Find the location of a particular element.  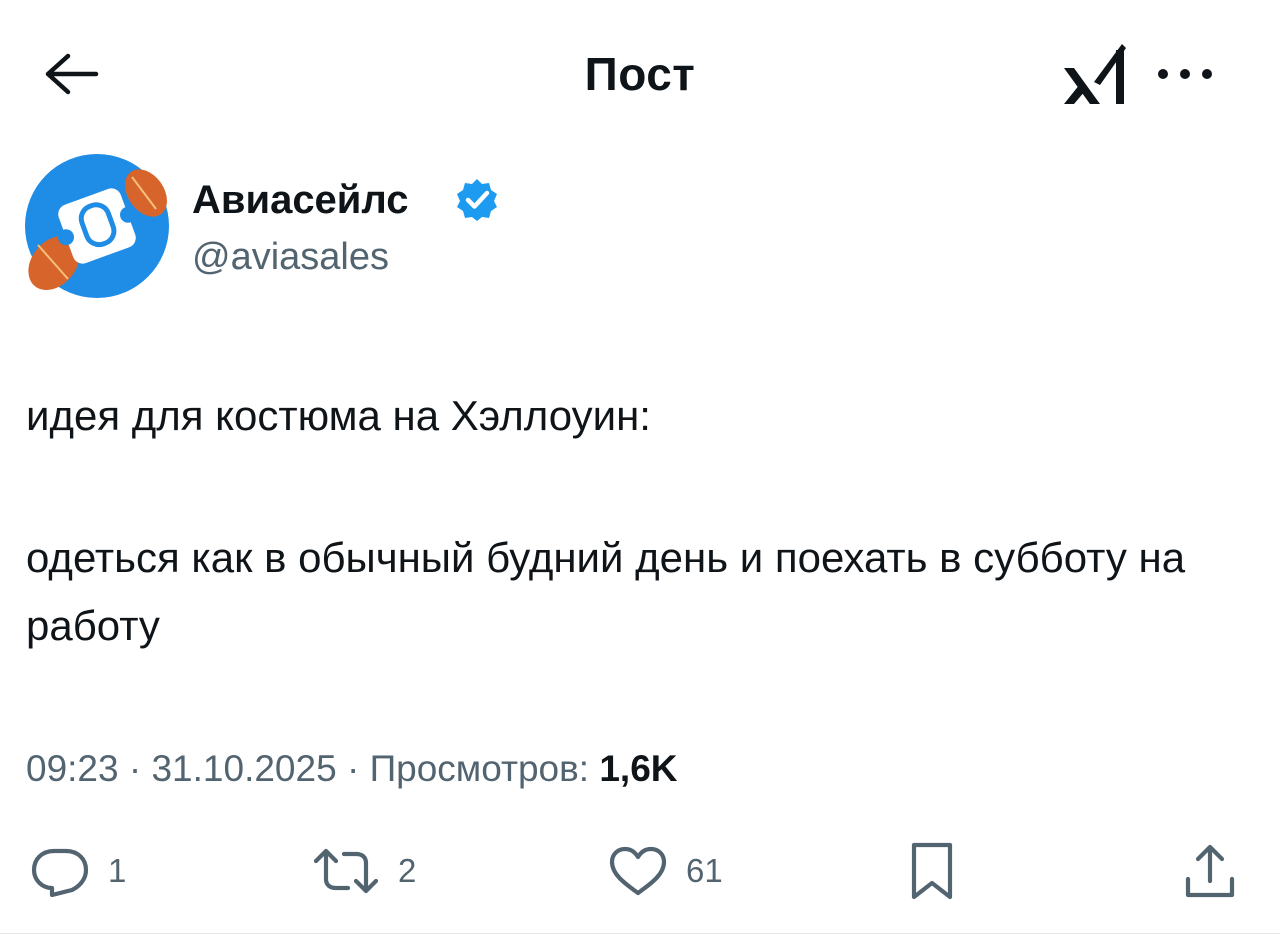

bookmark-button is located at coordinates (932, 871).